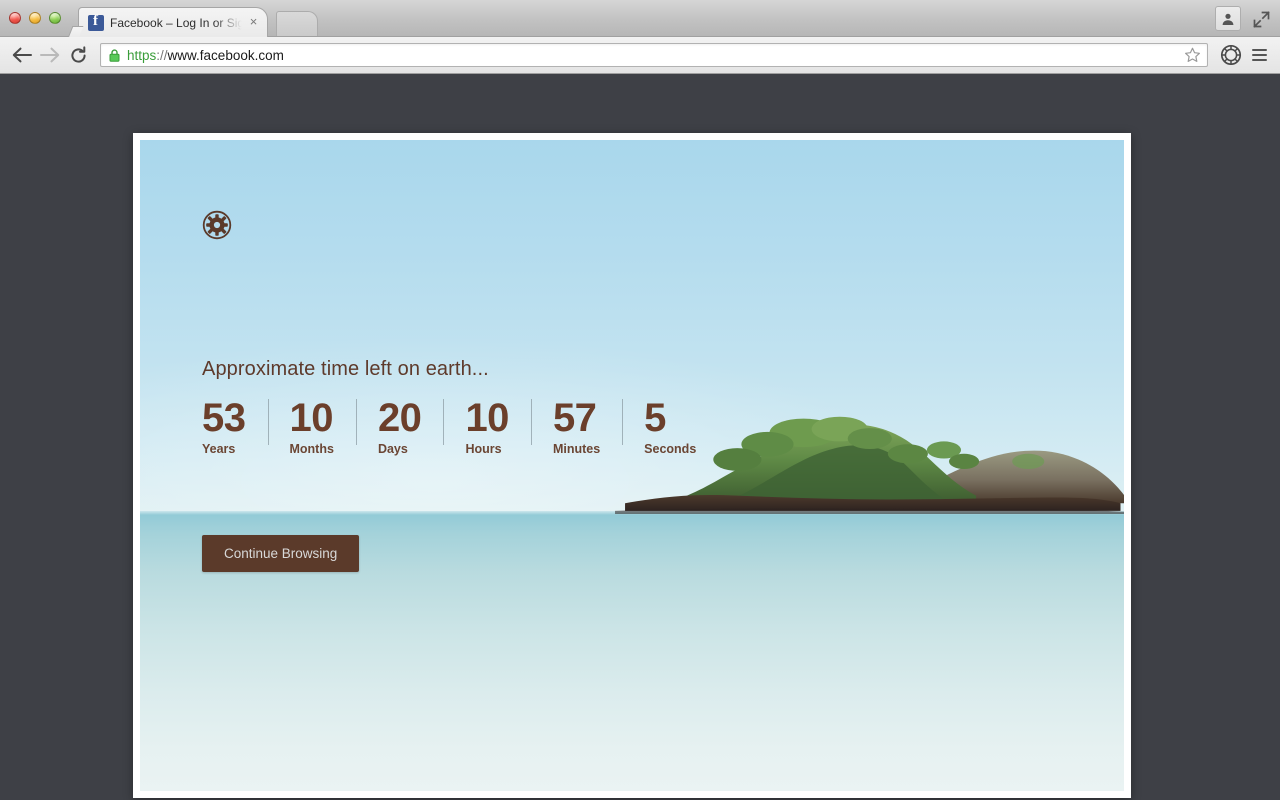 Image resolution: width=1280 pixels, height=800 pixels. What do you see at coordinates (655, 418) in the screenshot?
I see `countdown-value: 5` at bounding box center [655, 418].